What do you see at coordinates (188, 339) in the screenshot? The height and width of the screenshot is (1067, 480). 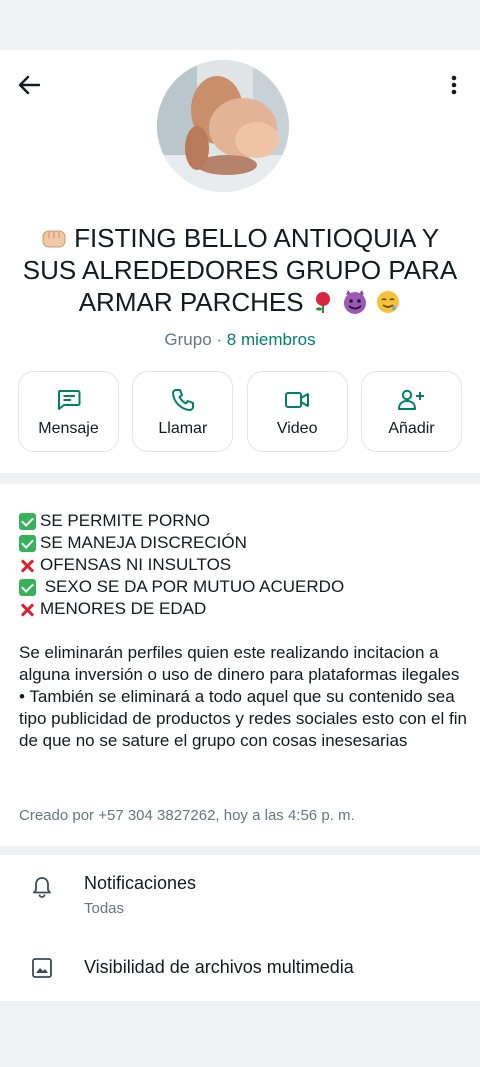 I see `group-type: Grupo` at bounding box center [188, 339].